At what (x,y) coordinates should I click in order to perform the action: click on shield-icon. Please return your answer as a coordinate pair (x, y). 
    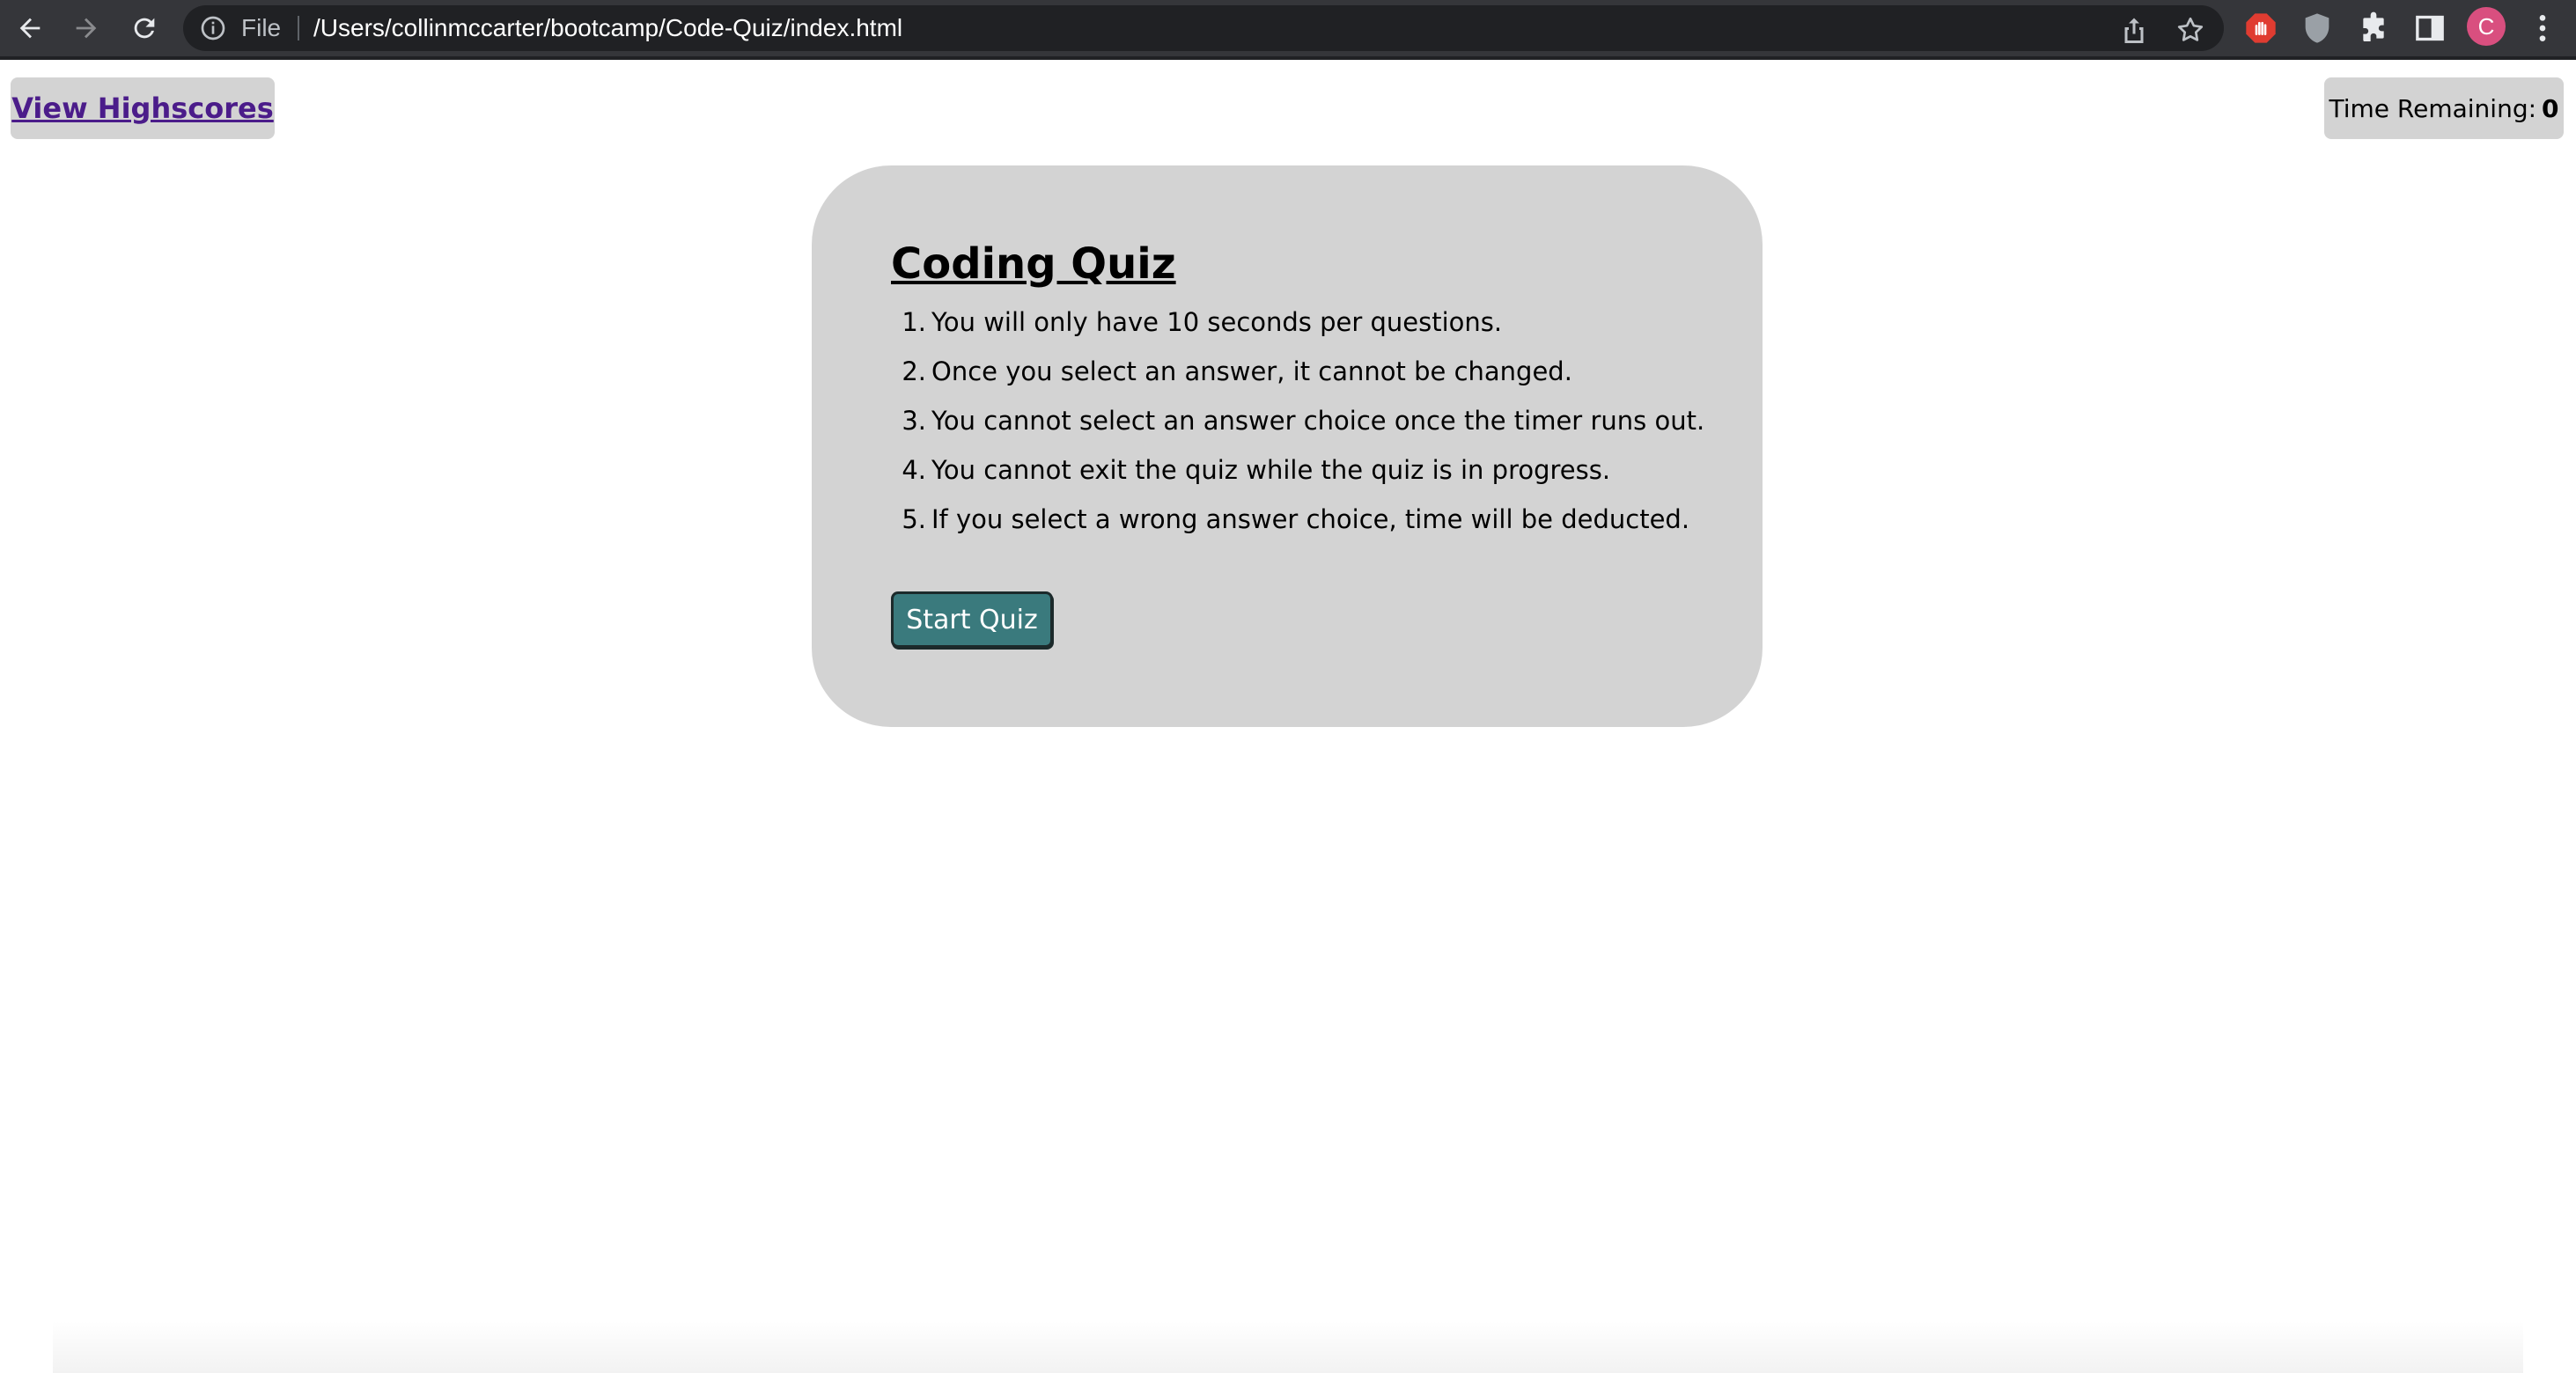
    Looking at the image, I should click on (2318, 28).